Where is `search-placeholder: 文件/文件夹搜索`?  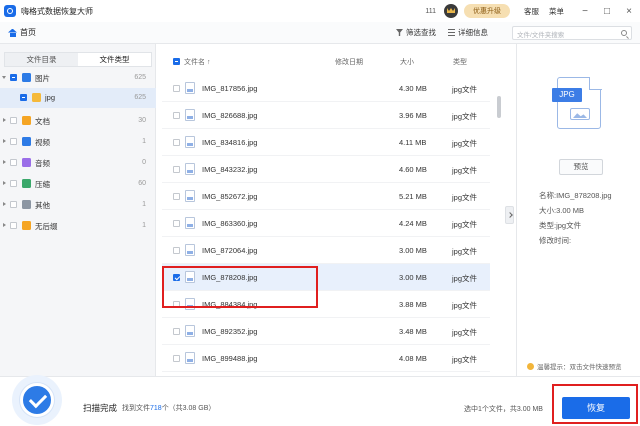 search-placeholder: 文件/文件夹搜索 is located at coordinates (541, 35).